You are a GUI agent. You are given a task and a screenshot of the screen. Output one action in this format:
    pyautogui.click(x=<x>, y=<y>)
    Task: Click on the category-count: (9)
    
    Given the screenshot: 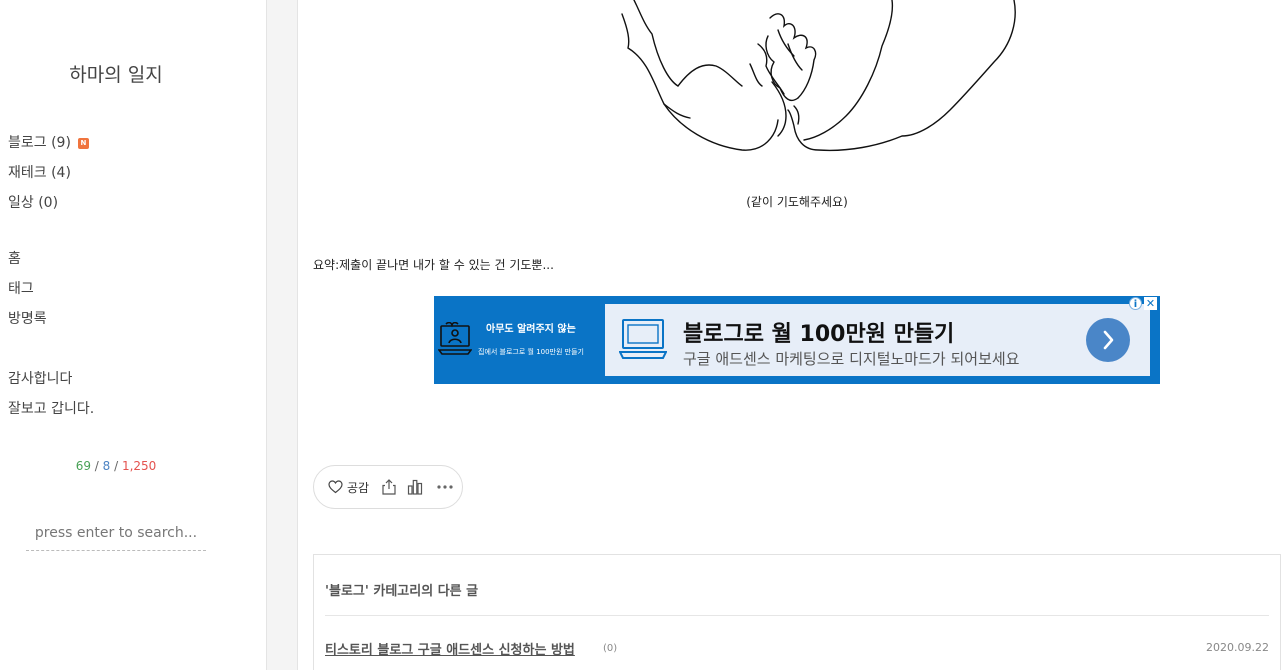 What is the action you would take?
    pyautogui.click(x=61, y=143)
    